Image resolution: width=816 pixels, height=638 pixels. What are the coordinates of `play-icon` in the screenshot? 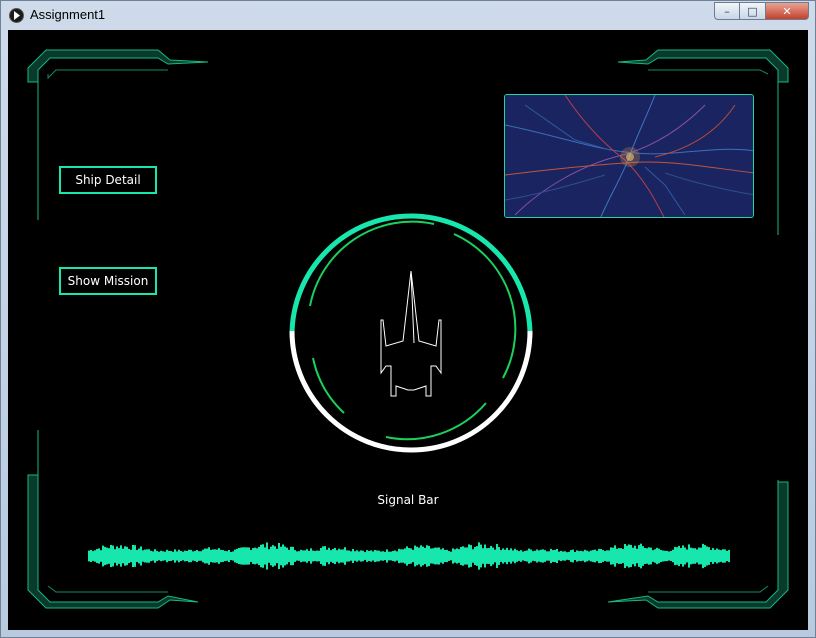 It's located at (16, 15).